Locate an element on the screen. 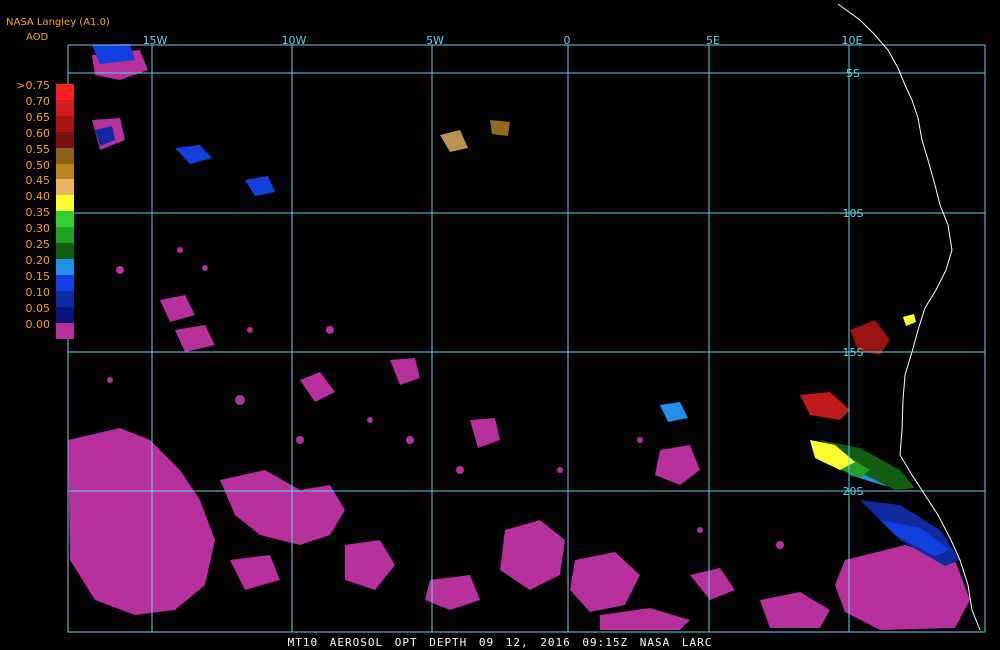 This screenshot has width=1000, height=650. lon-label: 15W is located at coordinates (155, 40).